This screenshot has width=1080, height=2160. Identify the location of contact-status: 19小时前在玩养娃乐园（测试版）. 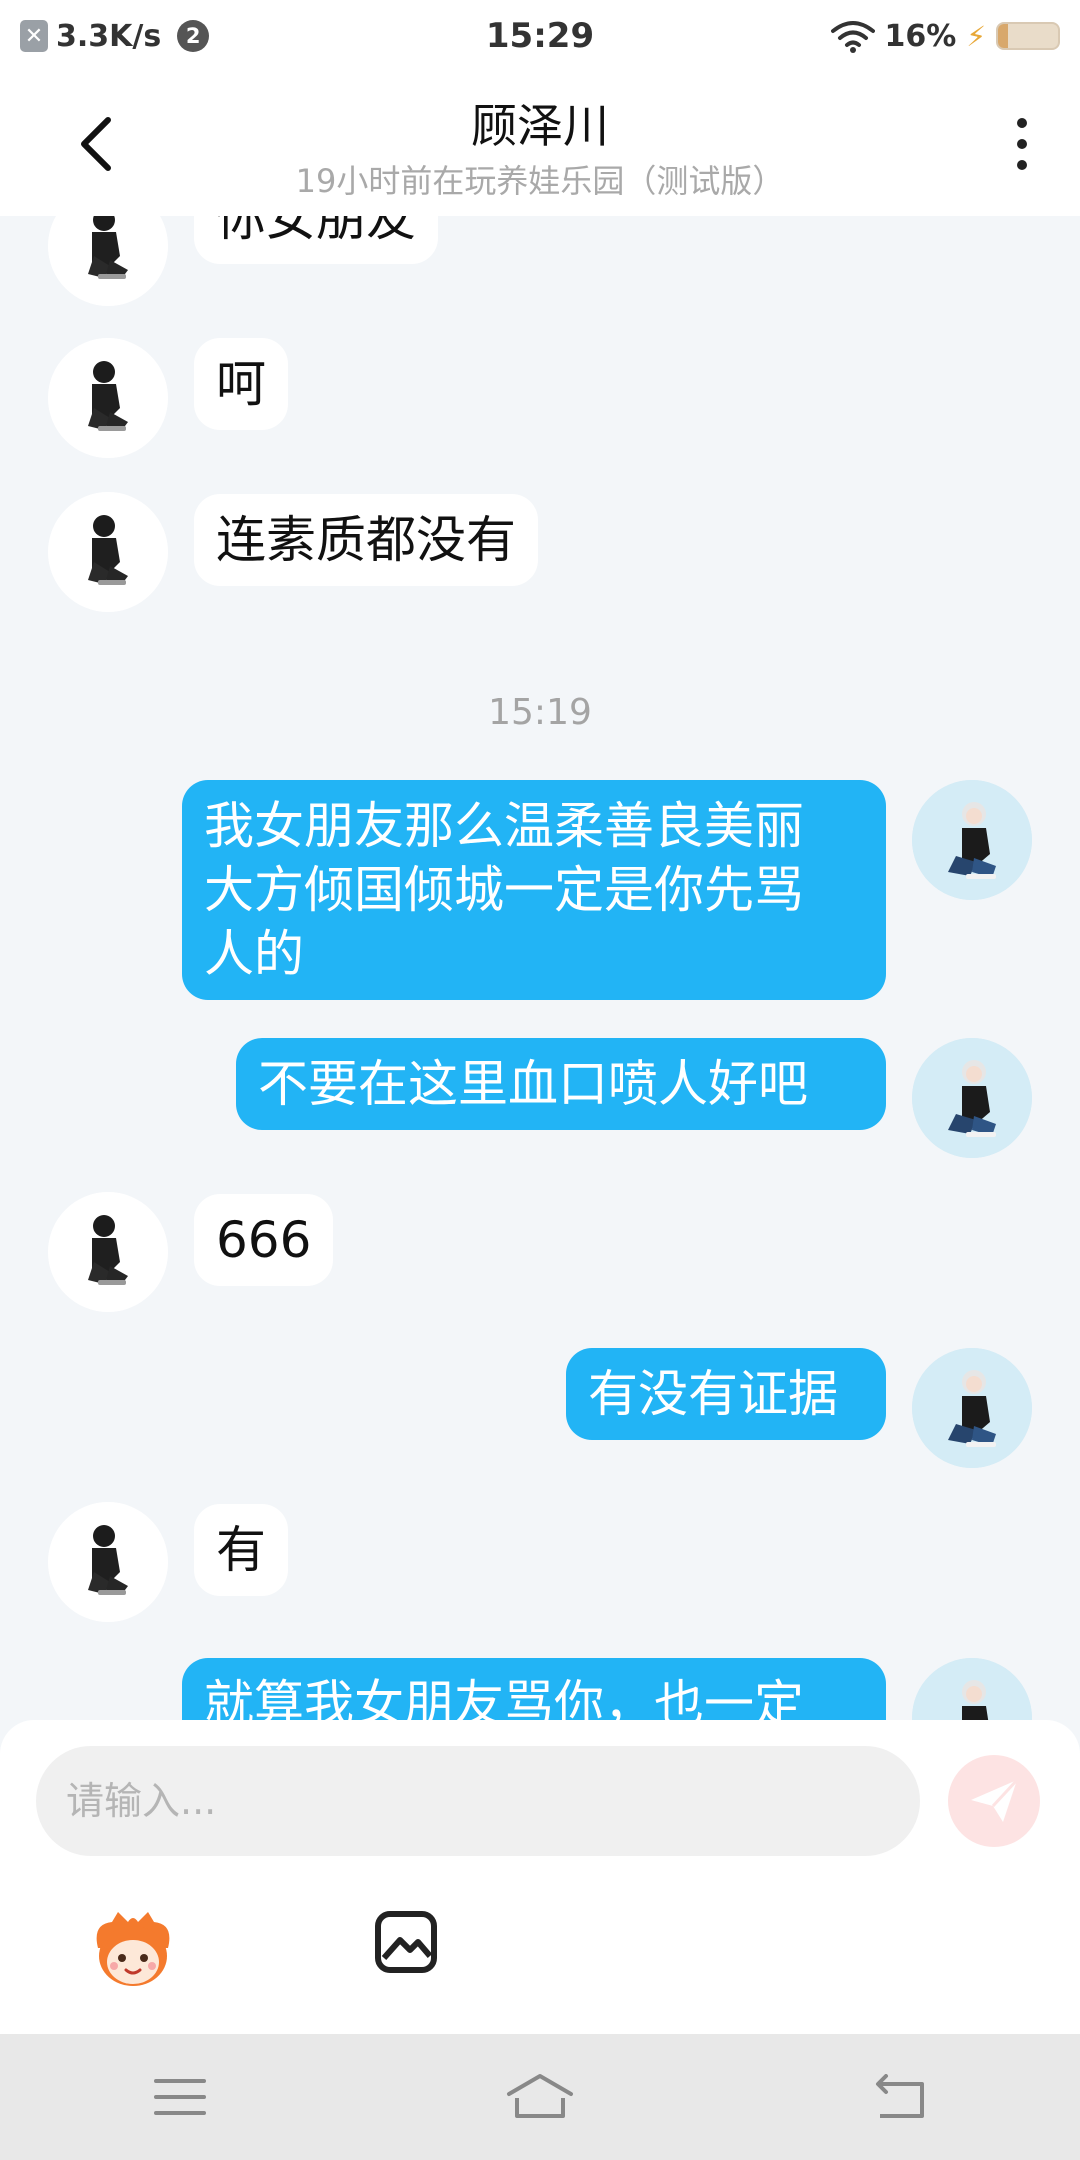
(540, 181).